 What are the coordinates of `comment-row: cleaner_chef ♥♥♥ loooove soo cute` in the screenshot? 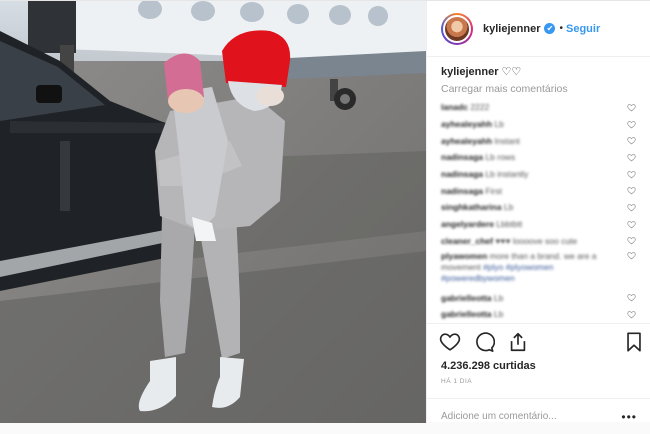 It's located at (538, 241).